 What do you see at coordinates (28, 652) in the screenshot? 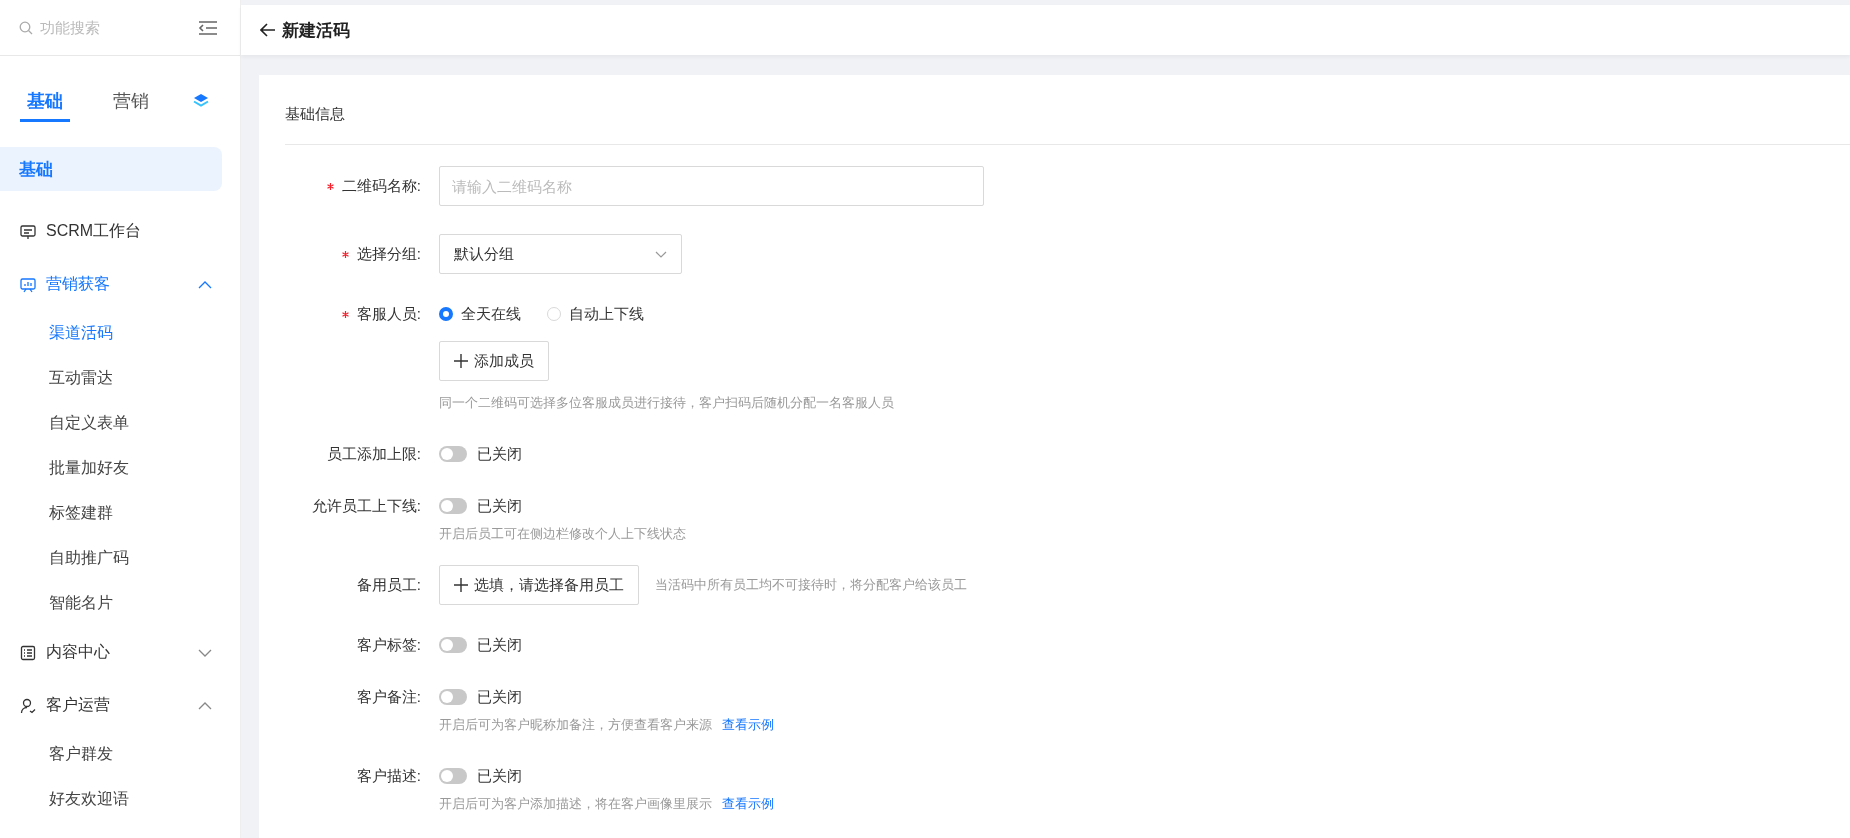
I see `list-icon` at bounding box center [28, 652].